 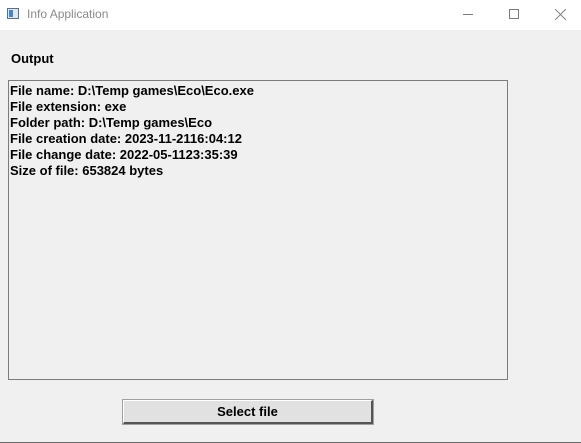 I want to click on output-line-file-extension: File extension: exe, so click(x=68, y=106).